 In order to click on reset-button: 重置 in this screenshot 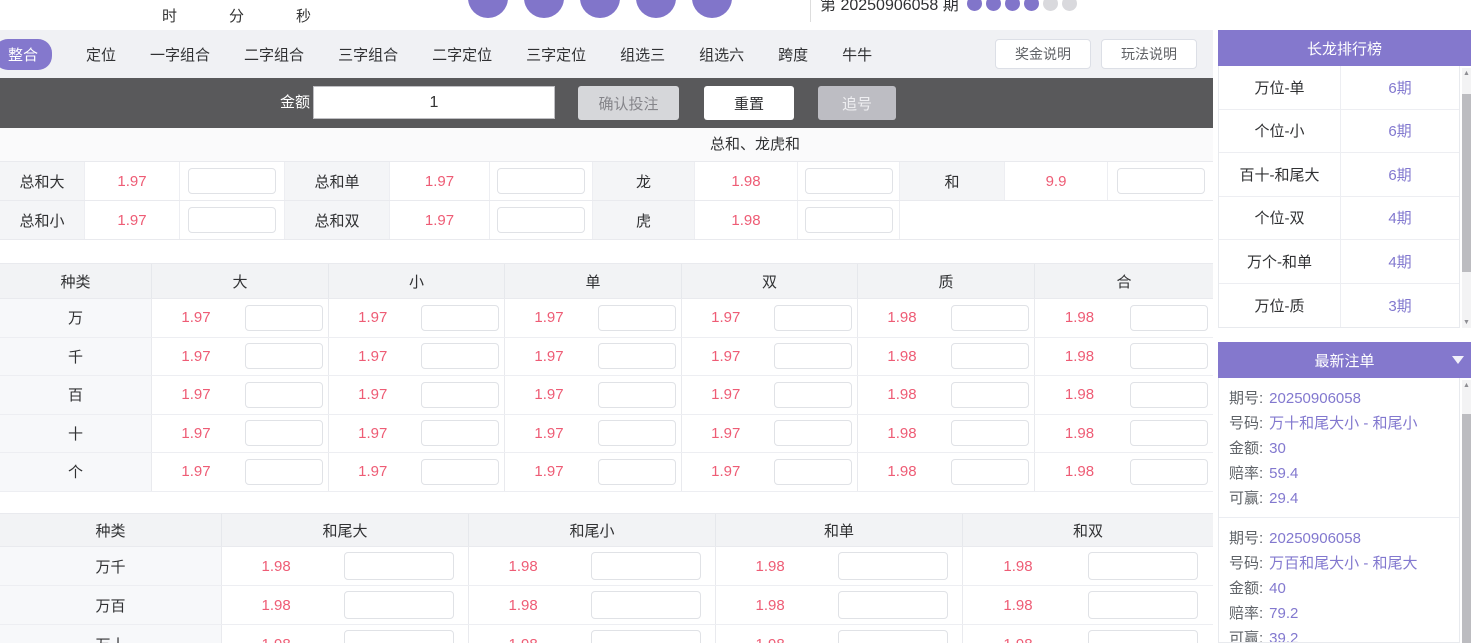, I will do `click(749, 103)`.